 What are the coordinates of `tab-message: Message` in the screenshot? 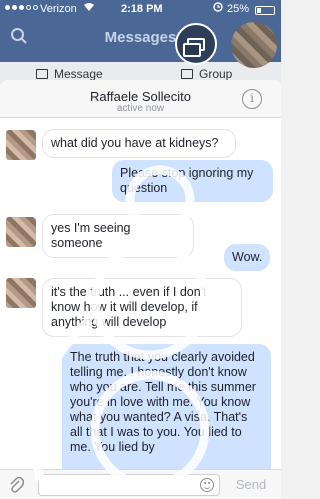 It's located at (69, 74).